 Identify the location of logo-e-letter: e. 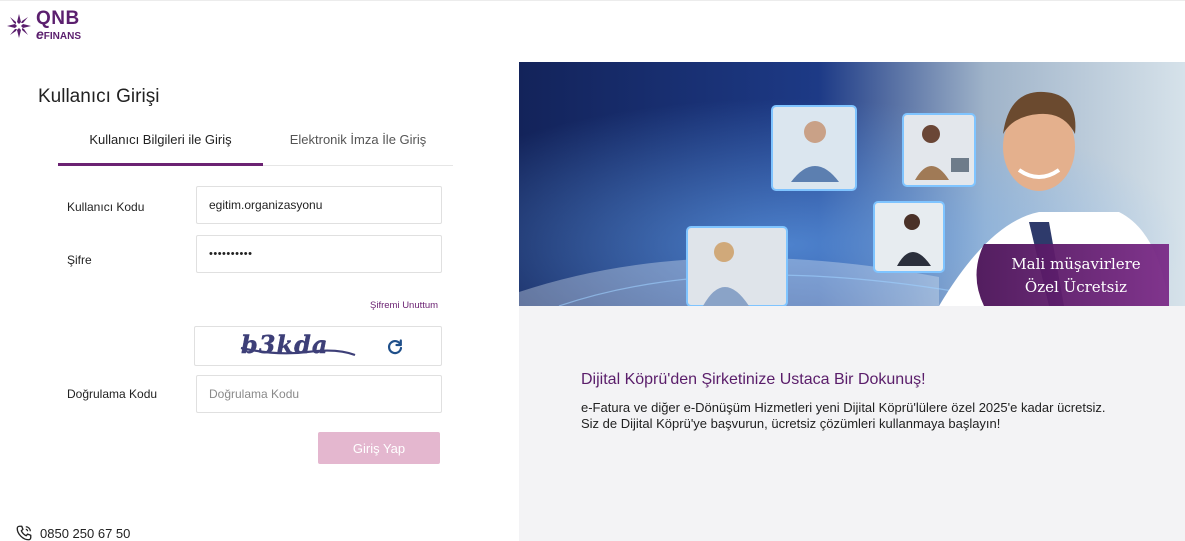
(40, 34).